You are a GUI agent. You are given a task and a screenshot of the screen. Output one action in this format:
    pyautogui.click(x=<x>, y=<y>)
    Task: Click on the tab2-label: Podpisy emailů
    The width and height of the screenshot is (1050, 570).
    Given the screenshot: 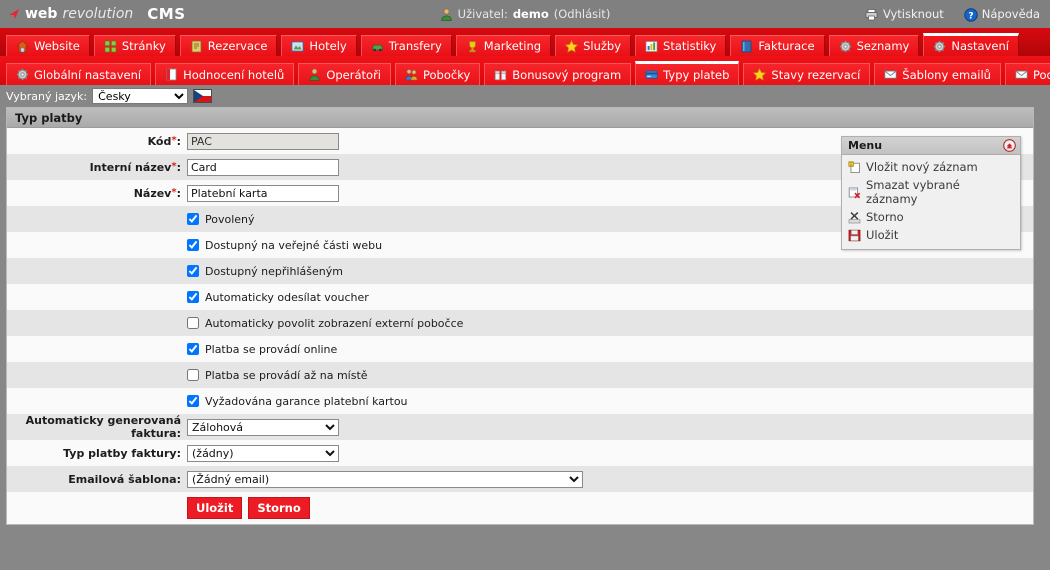 What is the action you would take?
    pyautogui.click(x=1041, y=74)
    